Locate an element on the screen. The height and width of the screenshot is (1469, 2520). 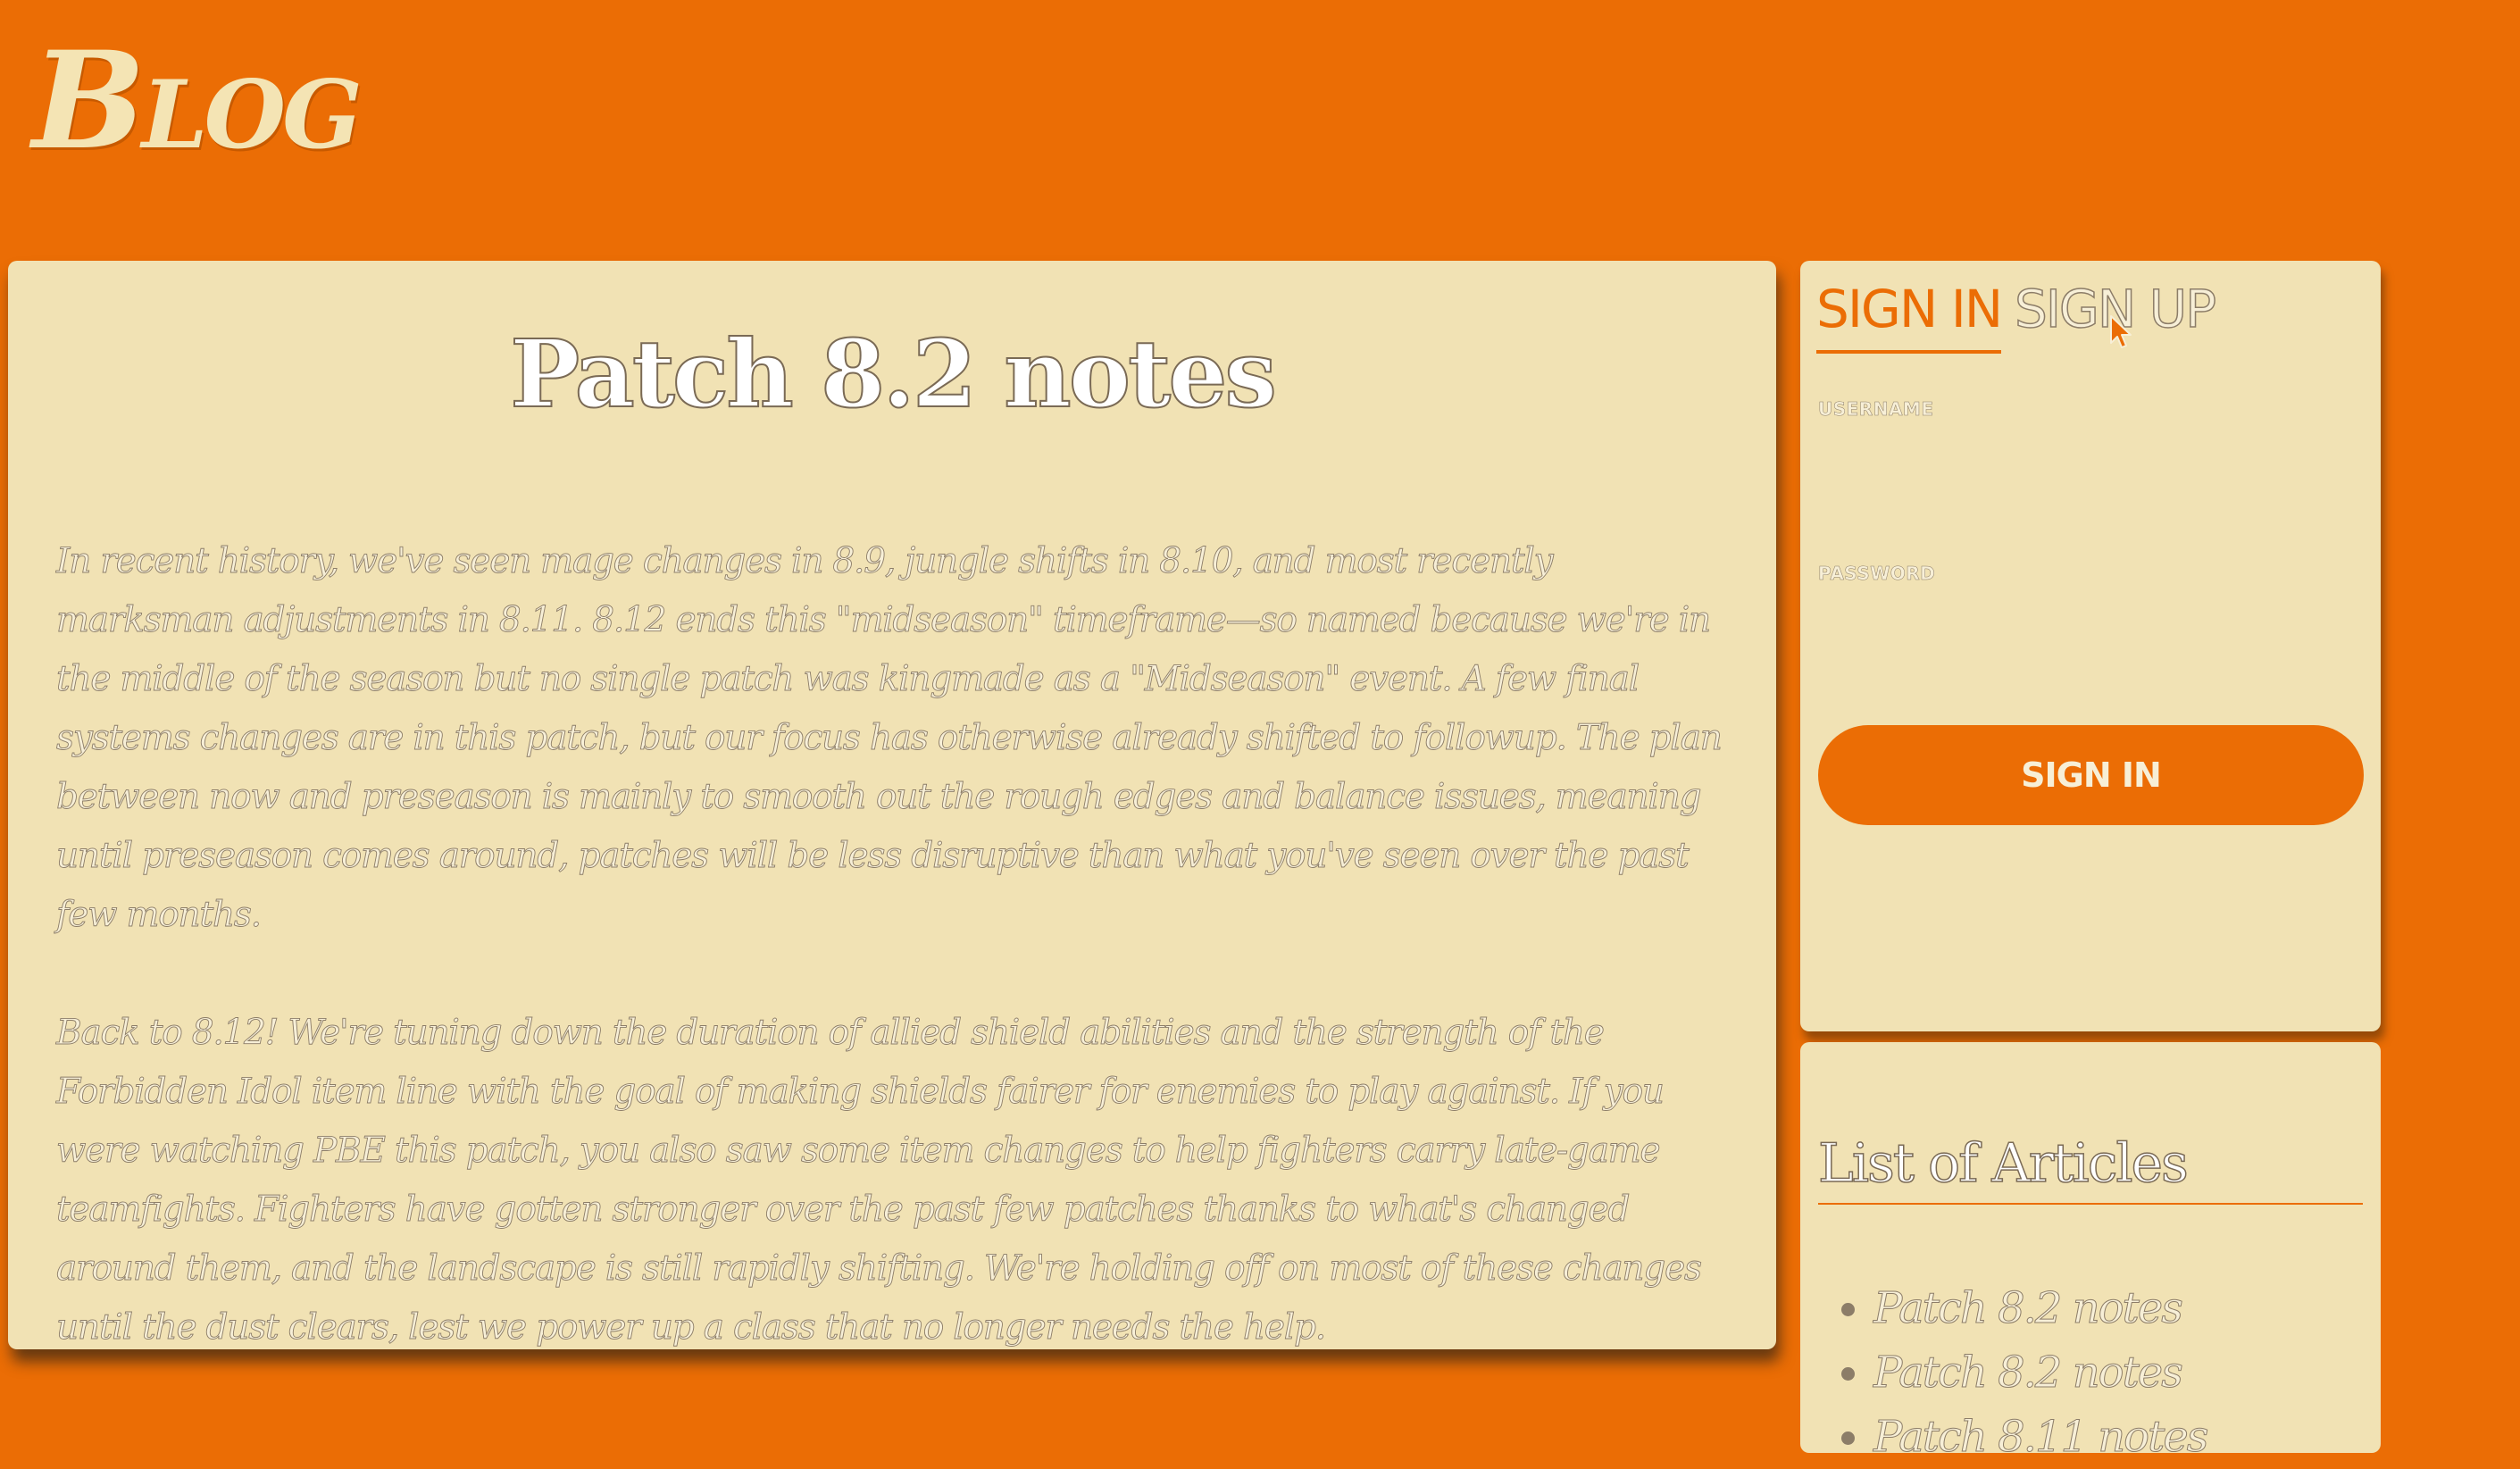
blog-logo: Blog is located at coordinates (197, 101).